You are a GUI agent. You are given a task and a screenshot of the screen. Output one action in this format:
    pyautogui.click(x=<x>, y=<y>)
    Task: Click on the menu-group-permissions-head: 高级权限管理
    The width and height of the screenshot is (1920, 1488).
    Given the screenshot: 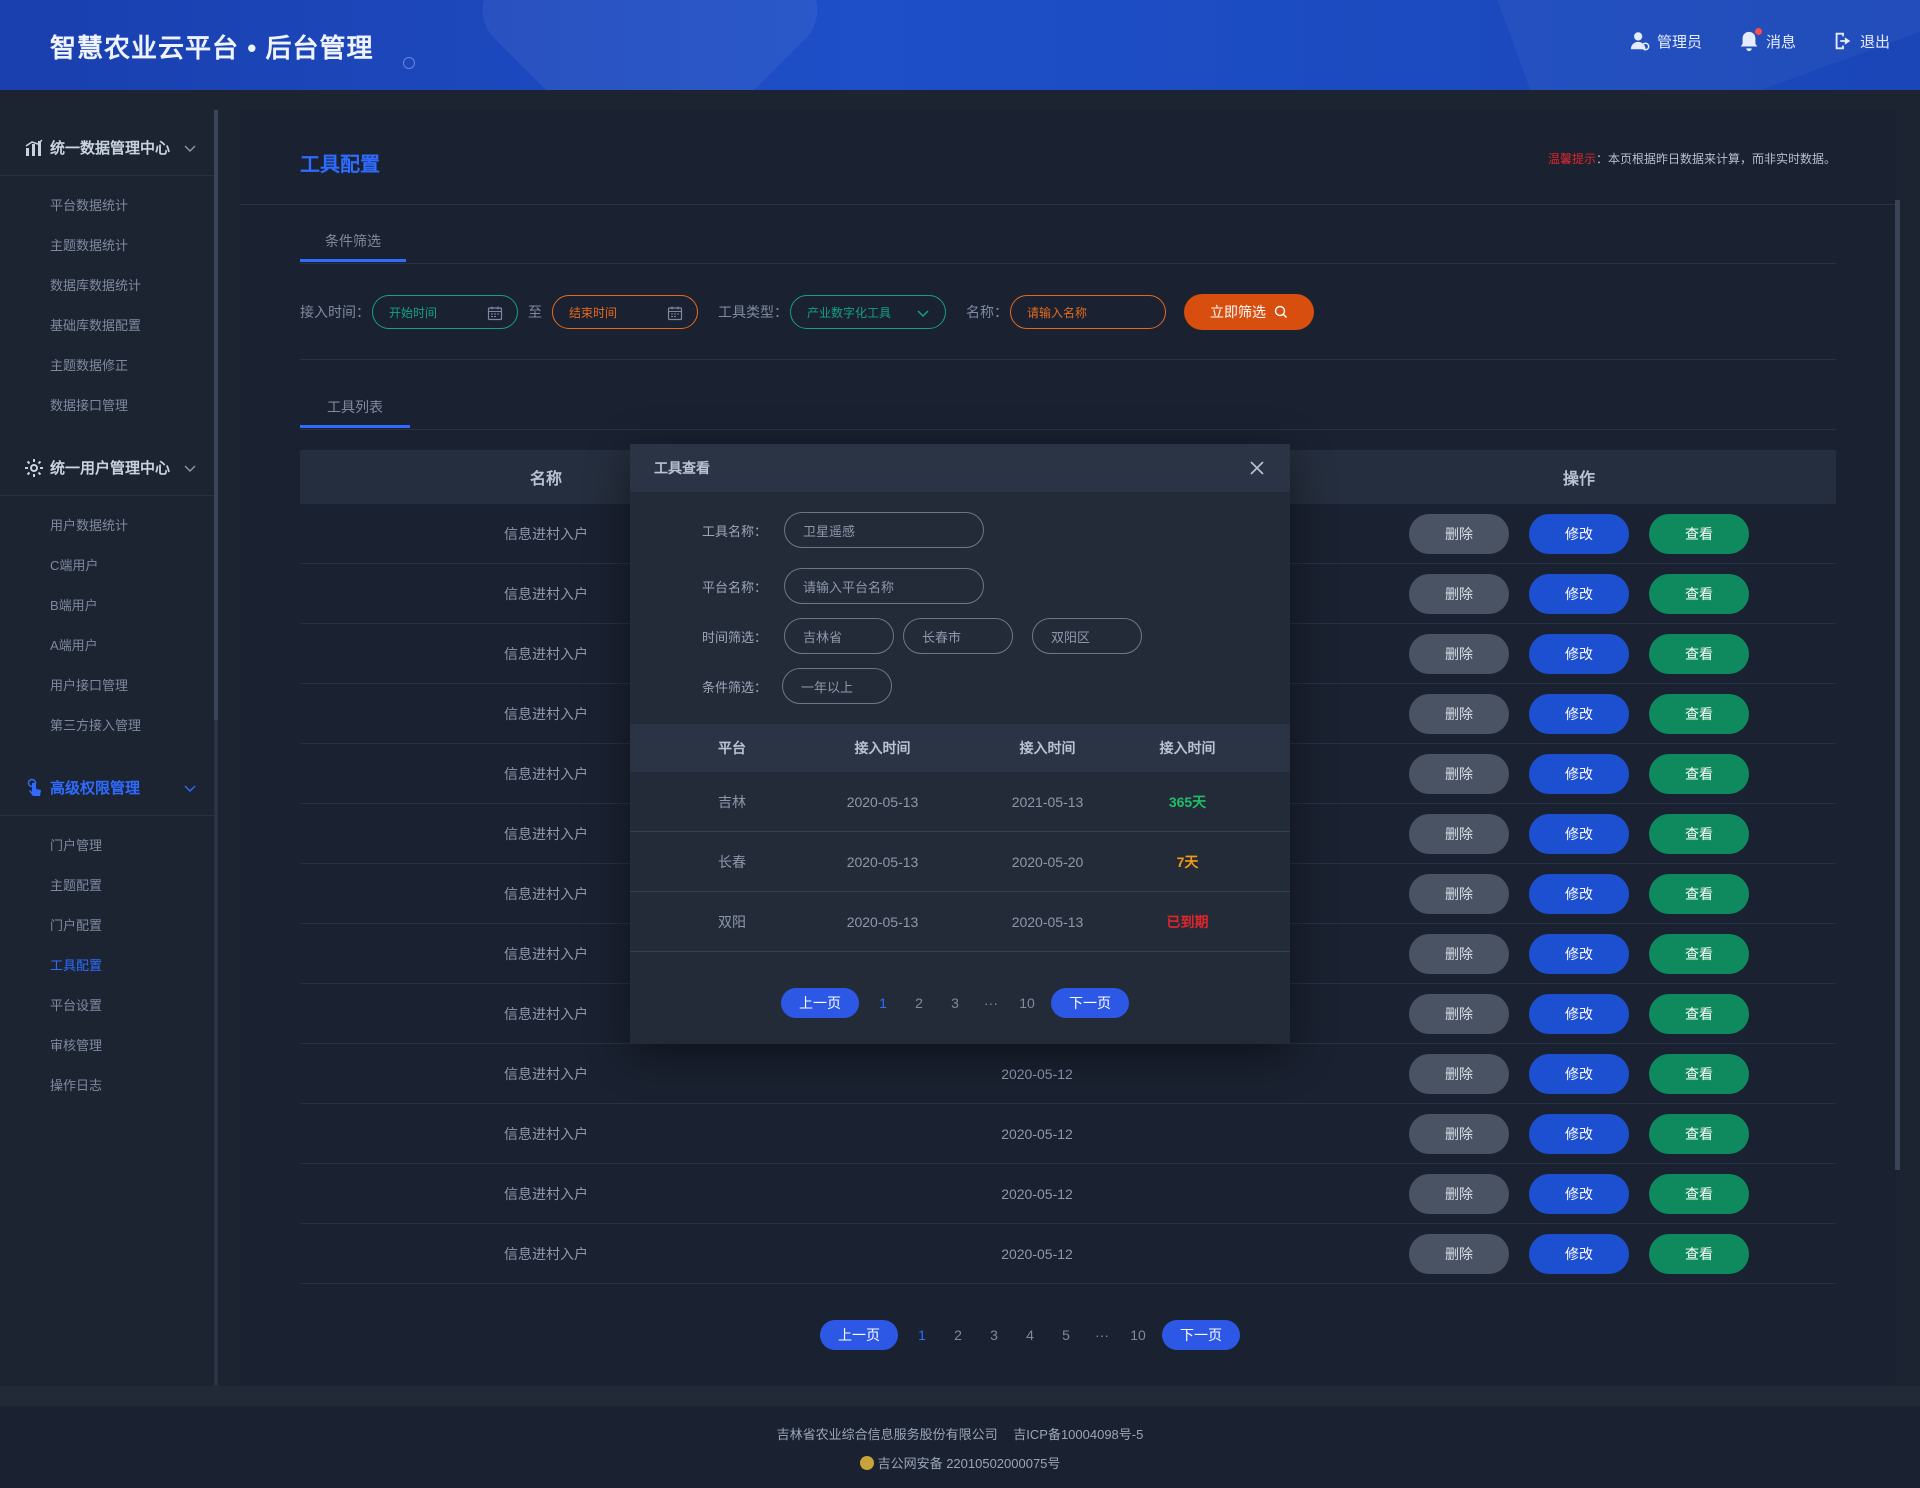 What is the action you would take?
    pyautogui.click(x=108, y=788)
    